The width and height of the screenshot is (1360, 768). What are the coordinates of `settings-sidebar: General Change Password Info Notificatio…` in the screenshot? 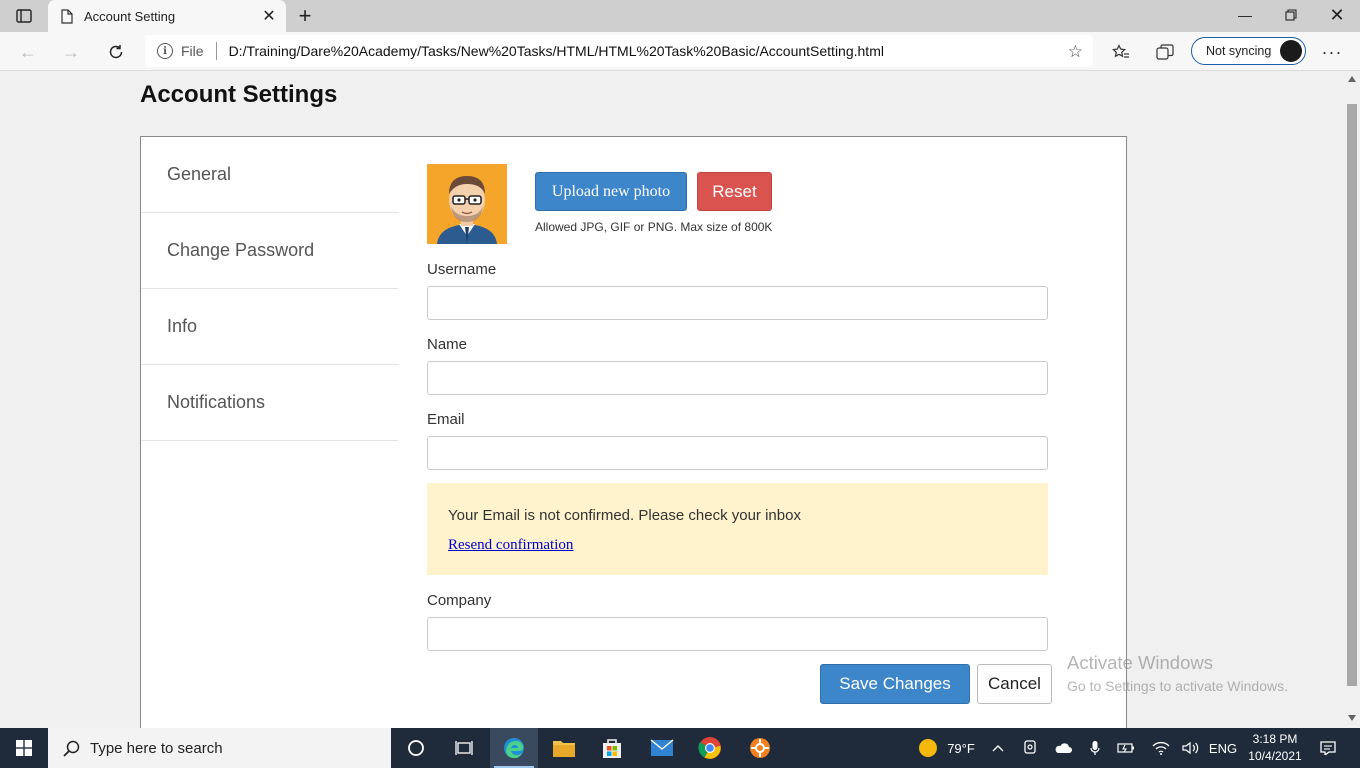 It's located at (269, 289).